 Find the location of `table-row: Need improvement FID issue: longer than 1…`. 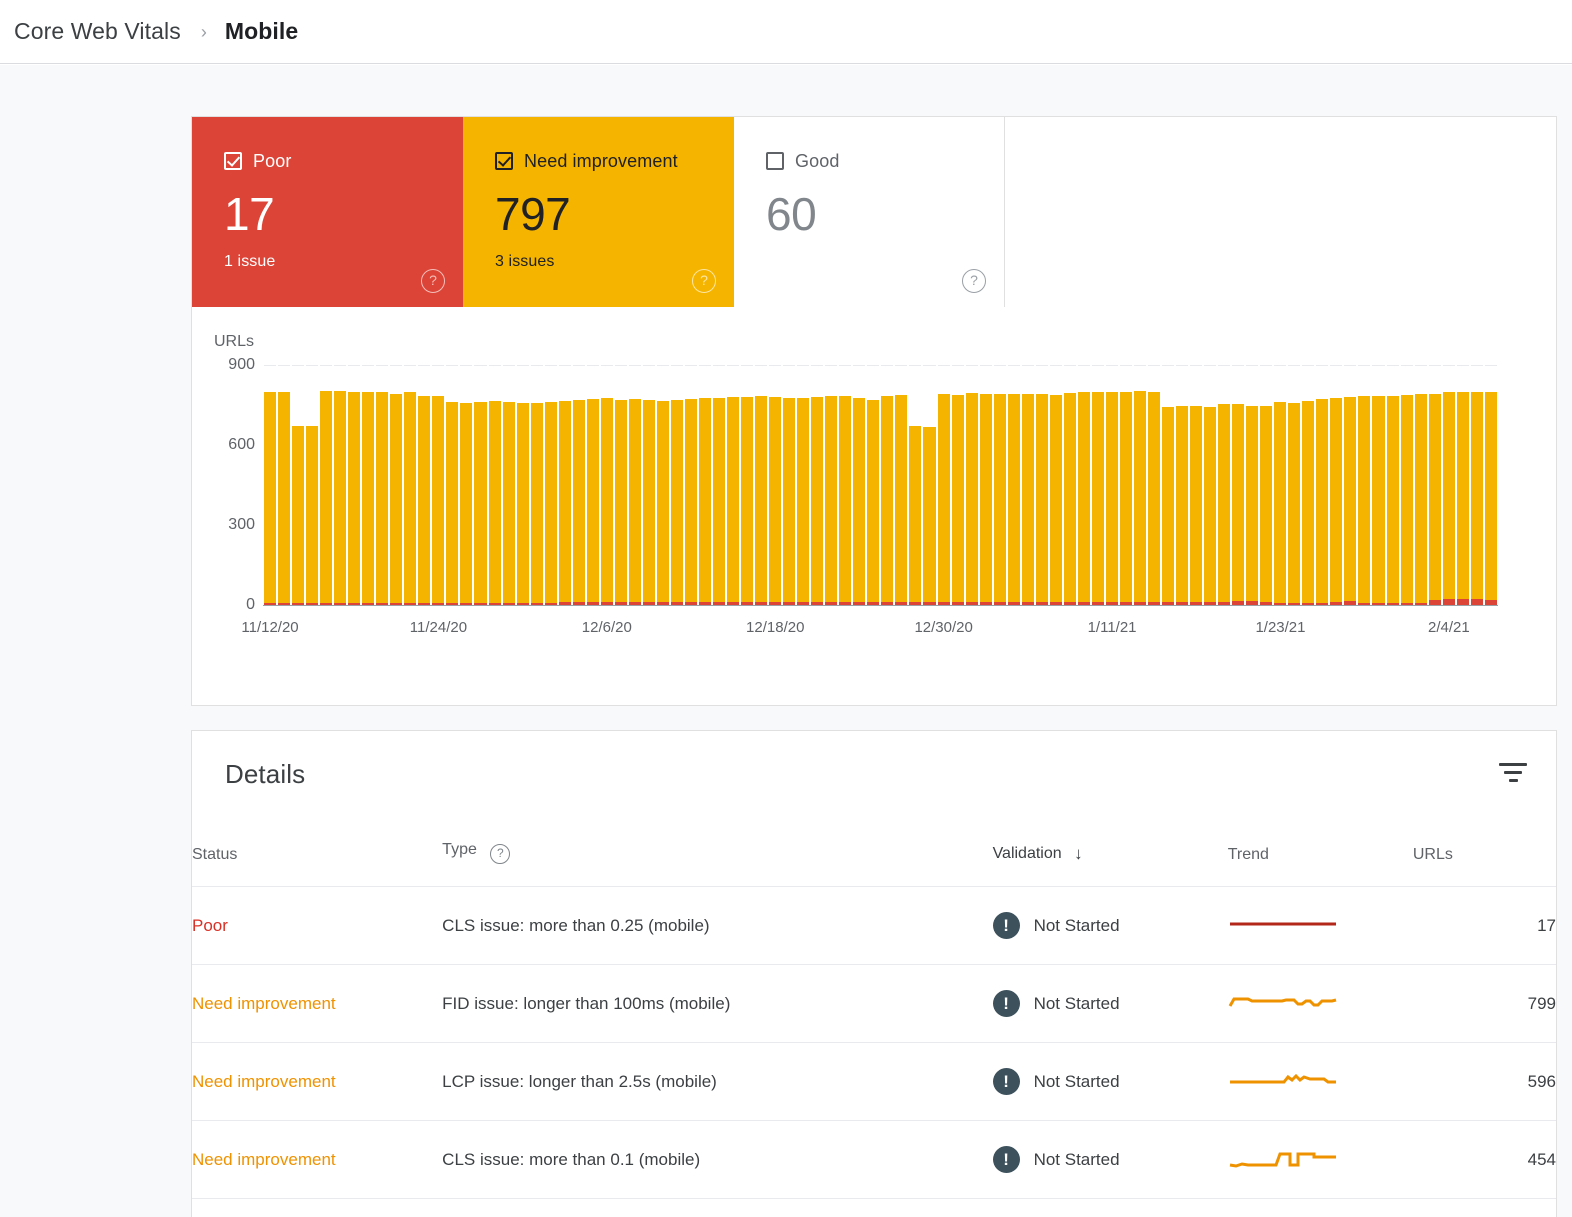

table-row: Need improvement FID issue: longer than 1… is located at coordinates (874, 1003).